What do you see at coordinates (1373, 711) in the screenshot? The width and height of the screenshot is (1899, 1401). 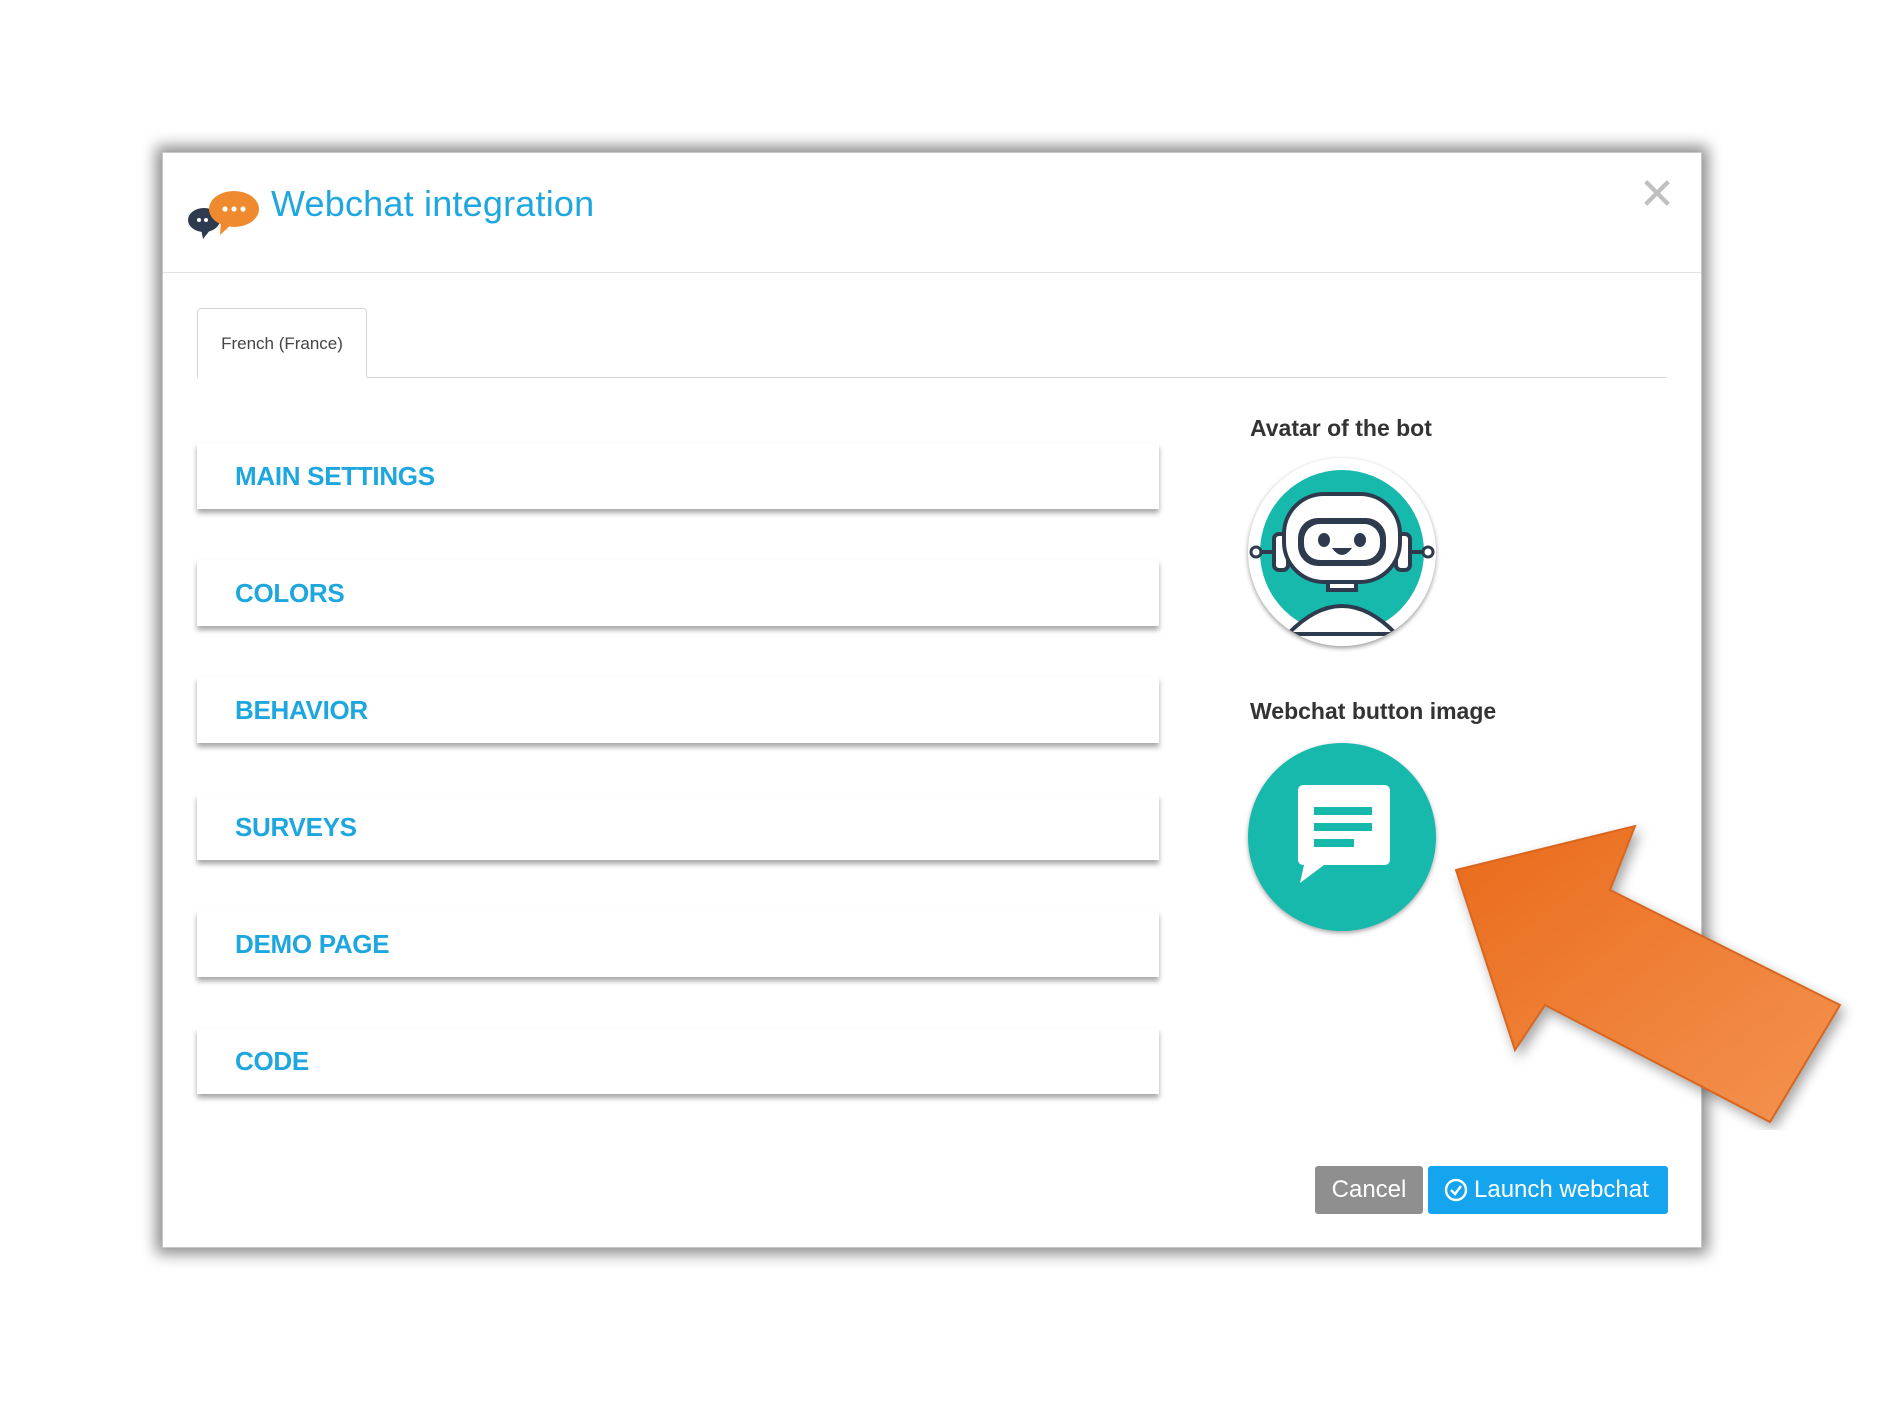 I see `button-image-label: Webchat button image` at bounding box center [1373, 711].